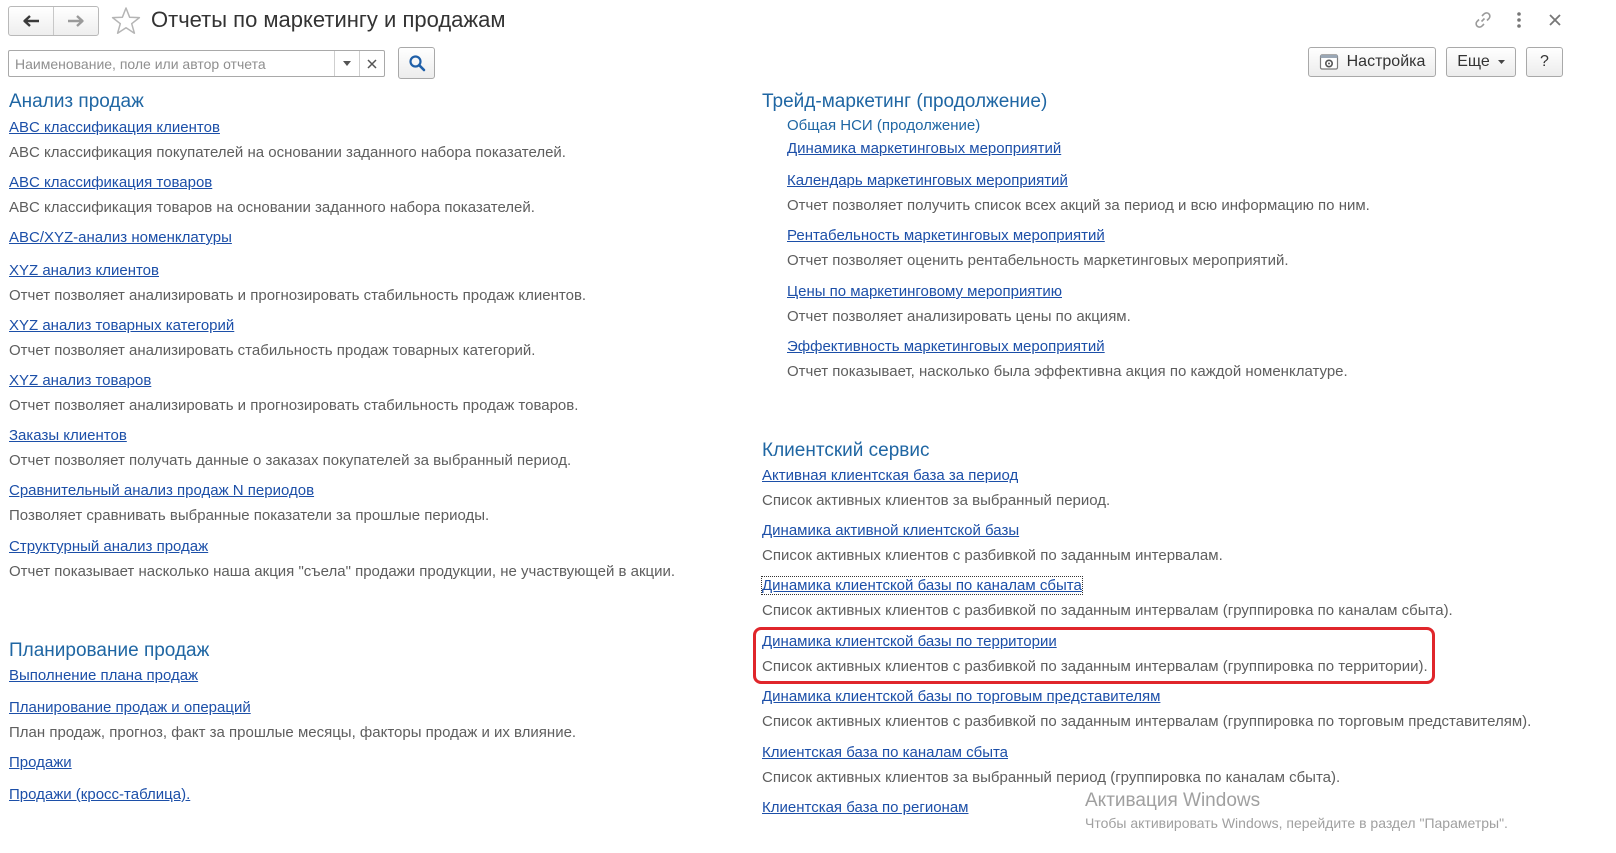 This screenshot has height=853, width=1616. What do you see at coordinates (1328, 62) in the screenshot?
I see `settings-icon` at bounding box center [1328, 62].